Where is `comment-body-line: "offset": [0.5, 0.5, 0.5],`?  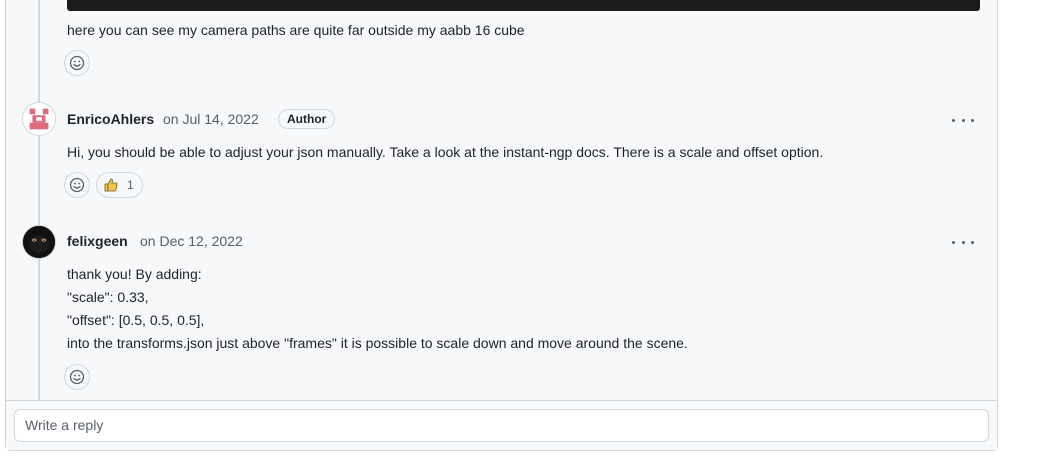
comment-body-line: "offset": [0.5, 0.5, 0.5], is located at coordinates (136, 320).